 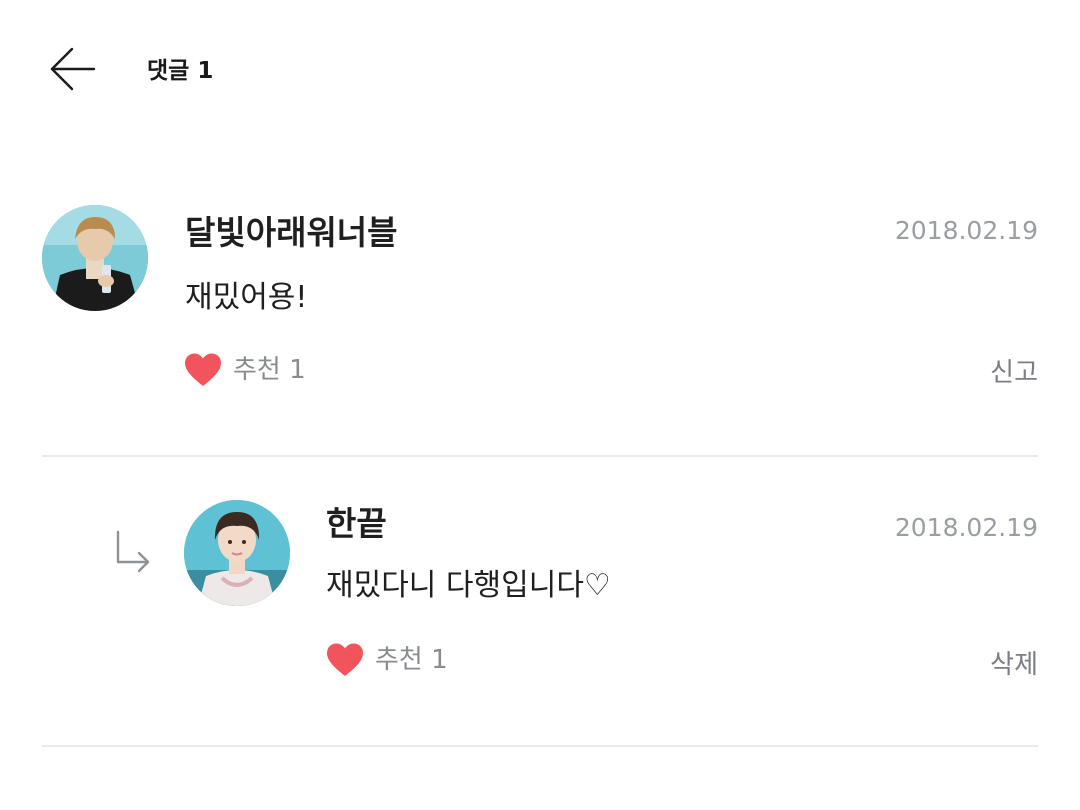 What do you see at coordinates (1014, 665) in the screenshot?
I see `delete-button: 삭제` at bounding box center [1014, 665].